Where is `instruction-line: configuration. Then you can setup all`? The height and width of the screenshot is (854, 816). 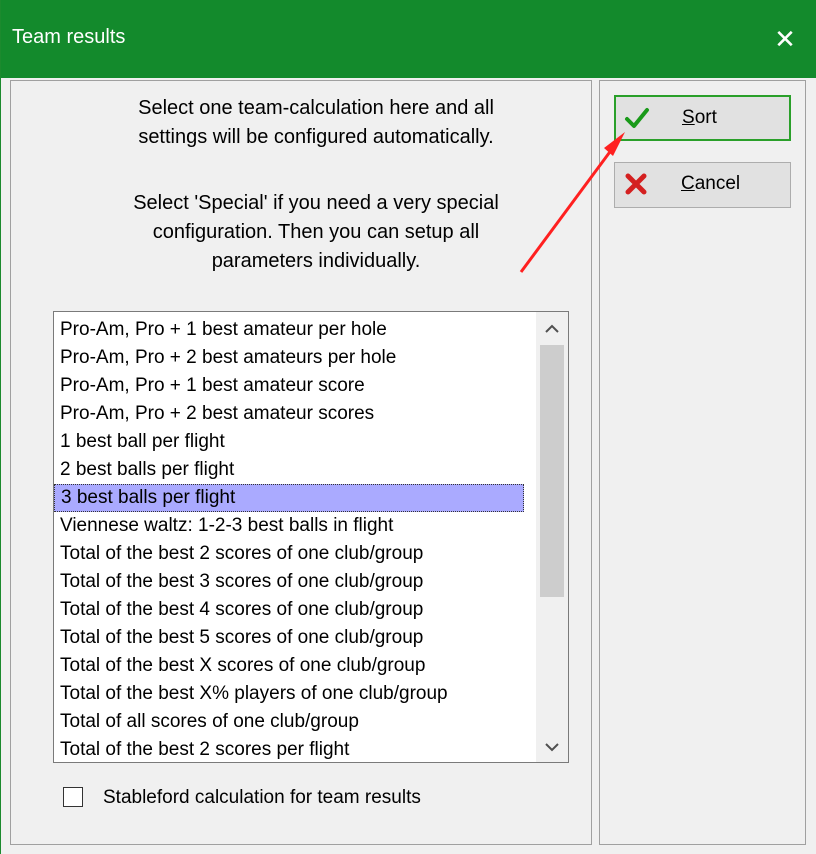
instruction-line: configuration. Then you can setup all is located at coordinates (316, 232).